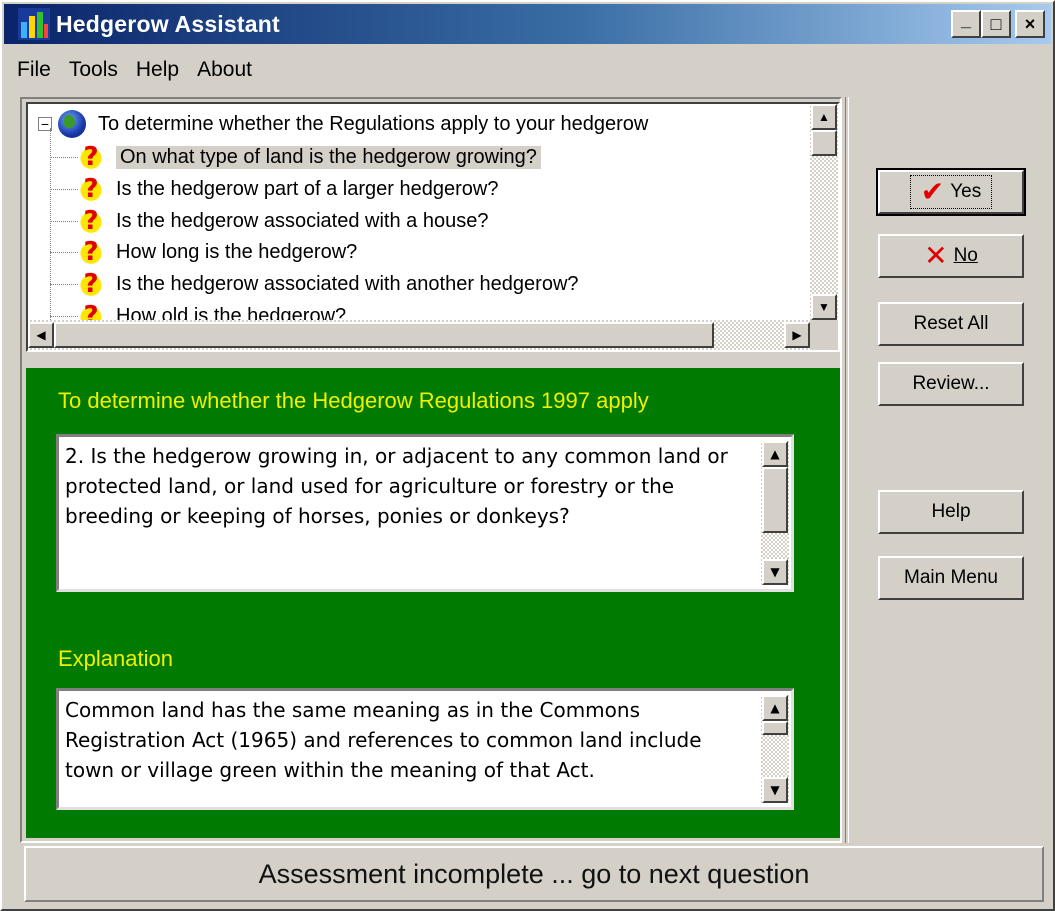 This screenshot has width=1055, height=911. I want to click on reset-all-button: Reset All, so click(951, 324).